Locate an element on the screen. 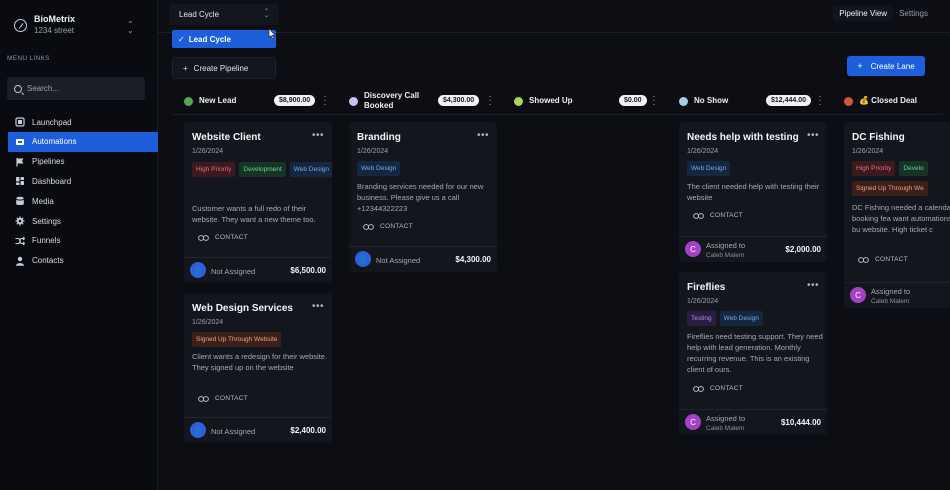 The height and width of the screenshot is (490, 950). compass-icon is located at coordinates (20, 25).